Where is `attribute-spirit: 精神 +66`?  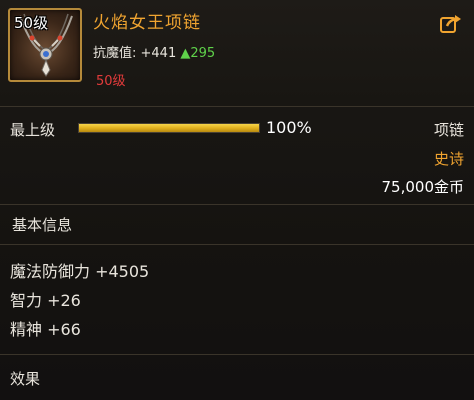 attribute-spirit: 精神 +66 is located at coordinates (45, 329).